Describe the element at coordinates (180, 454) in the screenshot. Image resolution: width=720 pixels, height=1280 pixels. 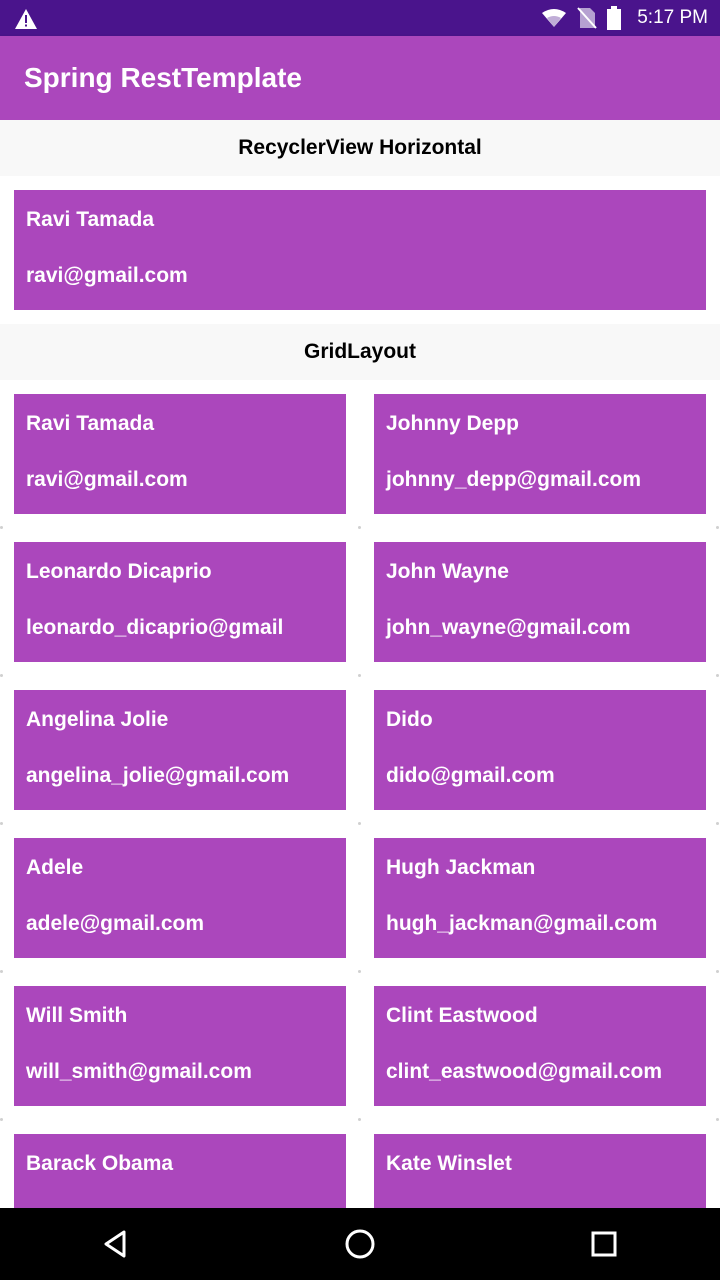
I see `grid-card: Ravi Tamada ravi@gmail.com` at that location.